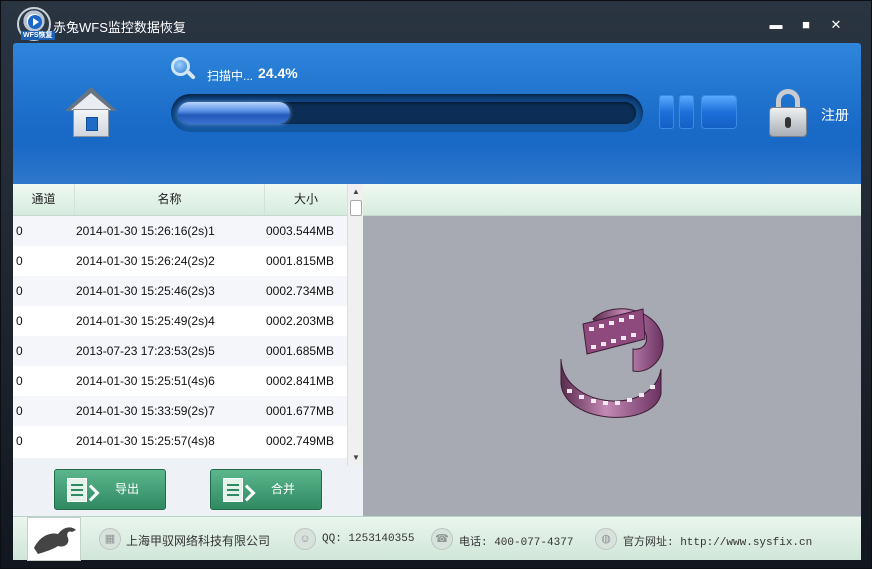 The image size is (872, 569). What do you see at coordinates (666, 112) in the screenshot?
I see `pause-icon-left` at bounding box center [666, 112].